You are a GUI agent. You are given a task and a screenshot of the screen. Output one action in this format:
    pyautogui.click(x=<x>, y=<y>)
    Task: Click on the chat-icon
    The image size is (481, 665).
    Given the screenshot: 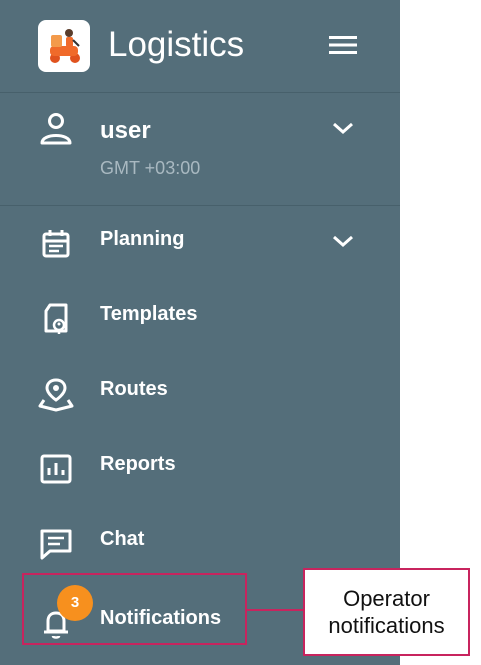 What is the action you would take?
    pyautogui.click(x=56, y=544)
    